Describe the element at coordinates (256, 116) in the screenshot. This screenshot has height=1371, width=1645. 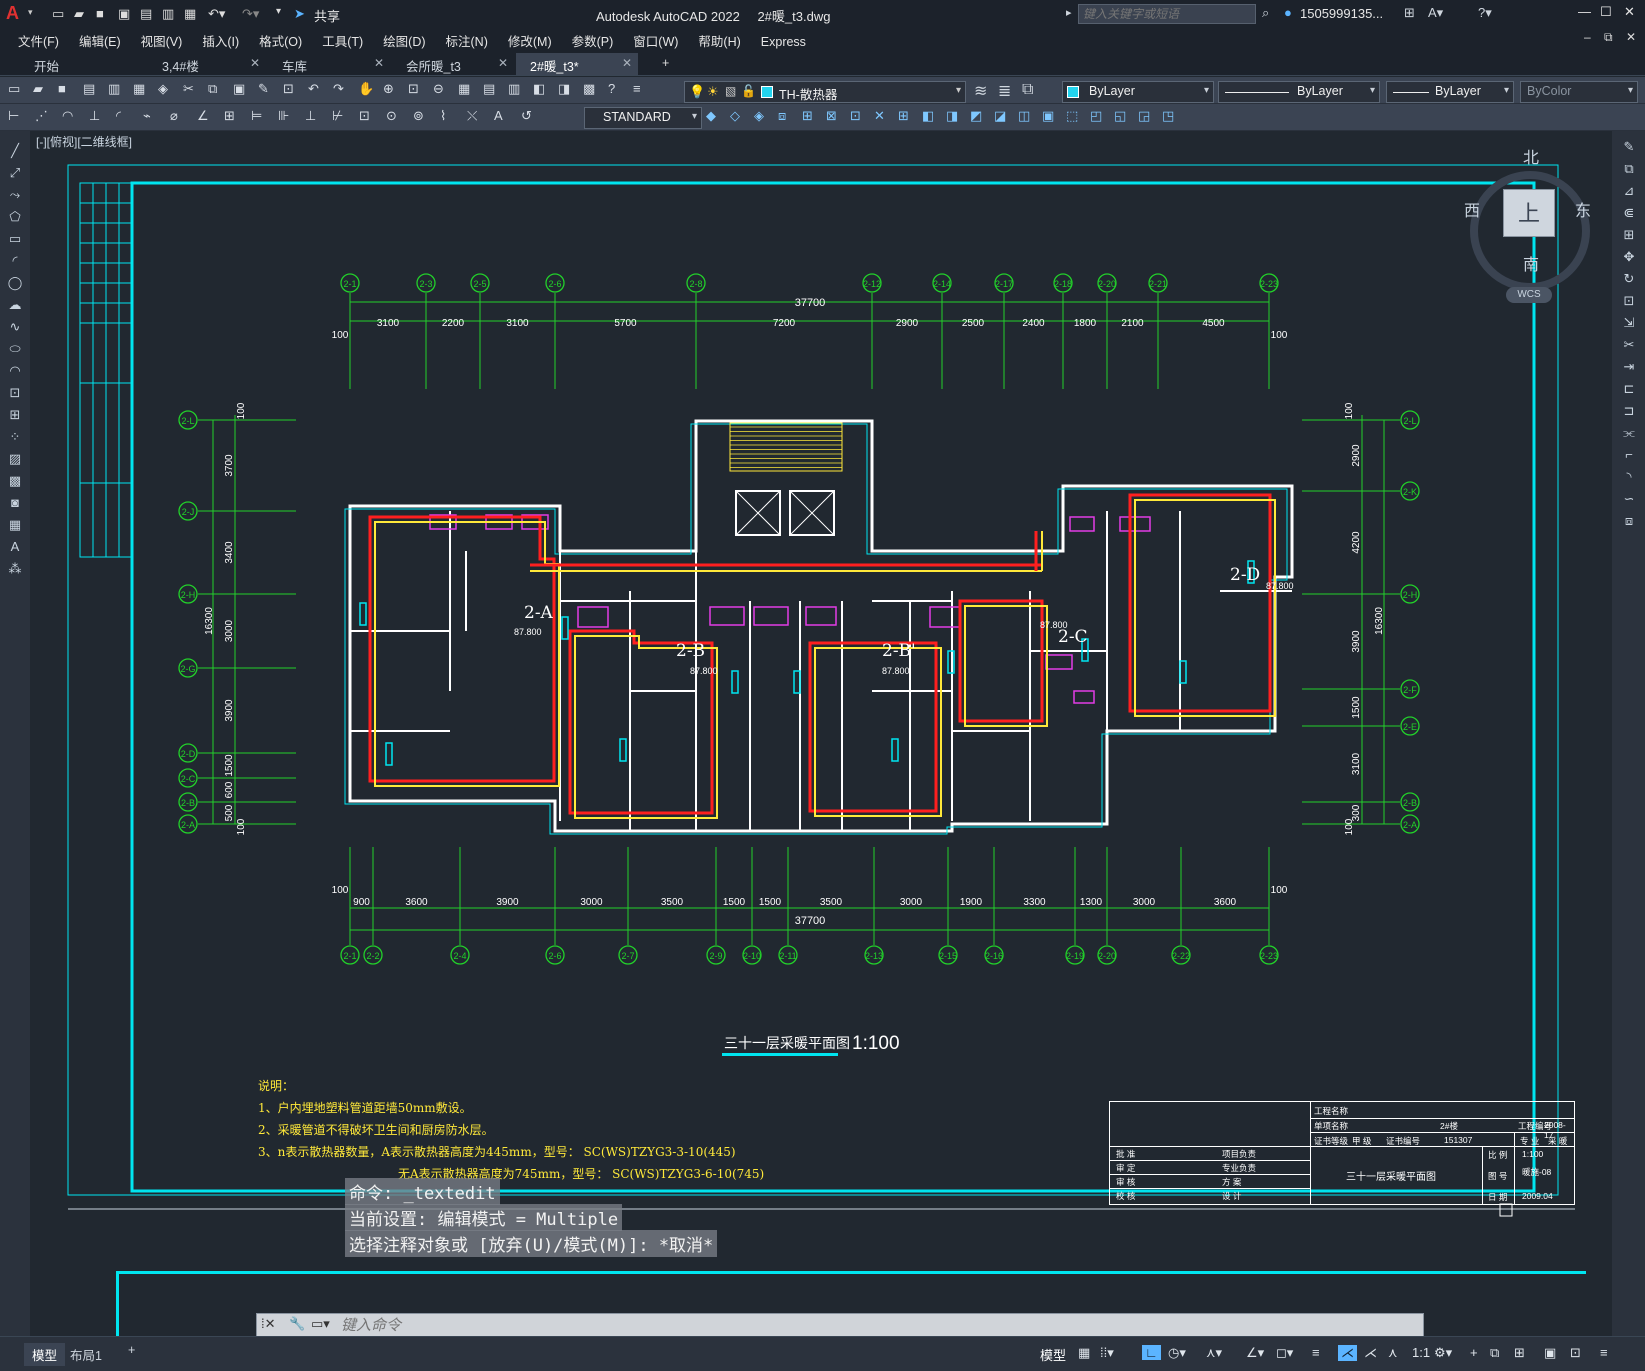
I see `baseline-icon: ⊨` at that location.